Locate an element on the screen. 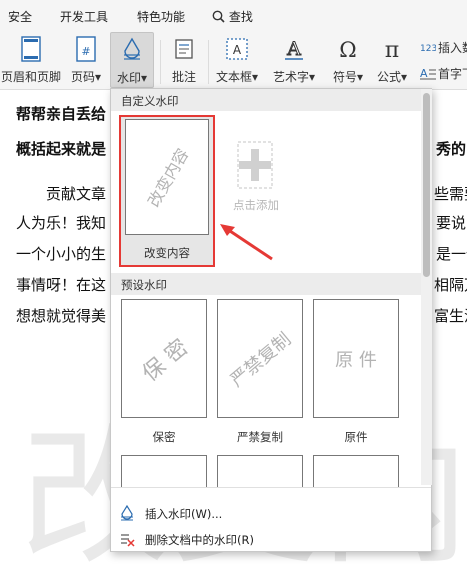  symbol-button: Ω 符号▾ is located at coordinates (348, 60).